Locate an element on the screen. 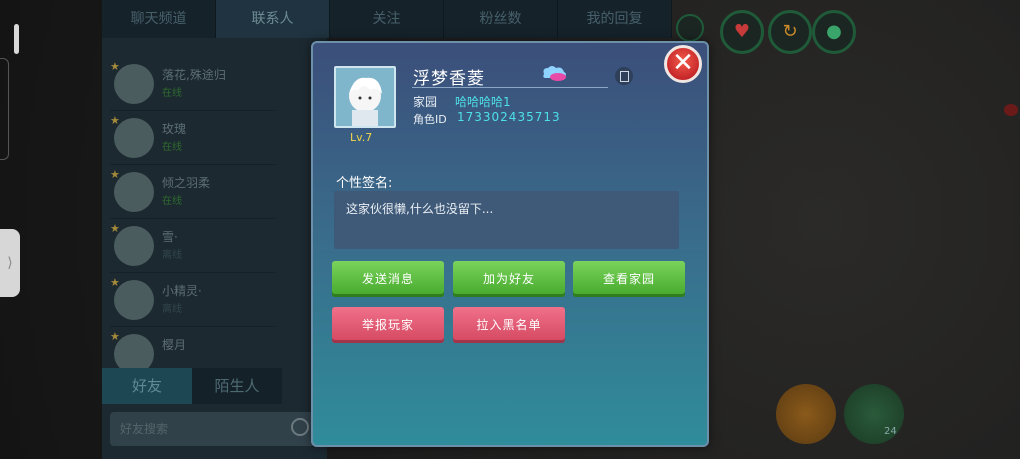 Image resolution: width=1020 pixels, height=459 pixels. refresh-icon: ↻ is located at coordinates (790, 31).